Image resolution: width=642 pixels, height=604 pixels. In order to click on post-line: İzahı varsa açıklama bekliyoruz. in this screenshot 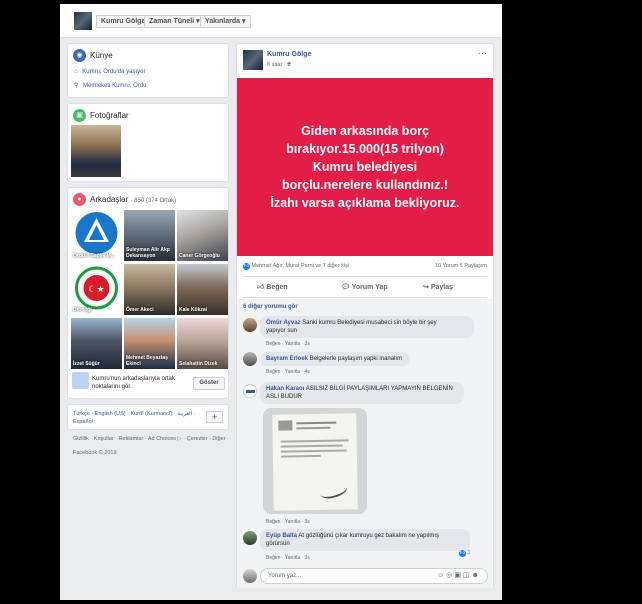, I will do `click(365, 203)`.